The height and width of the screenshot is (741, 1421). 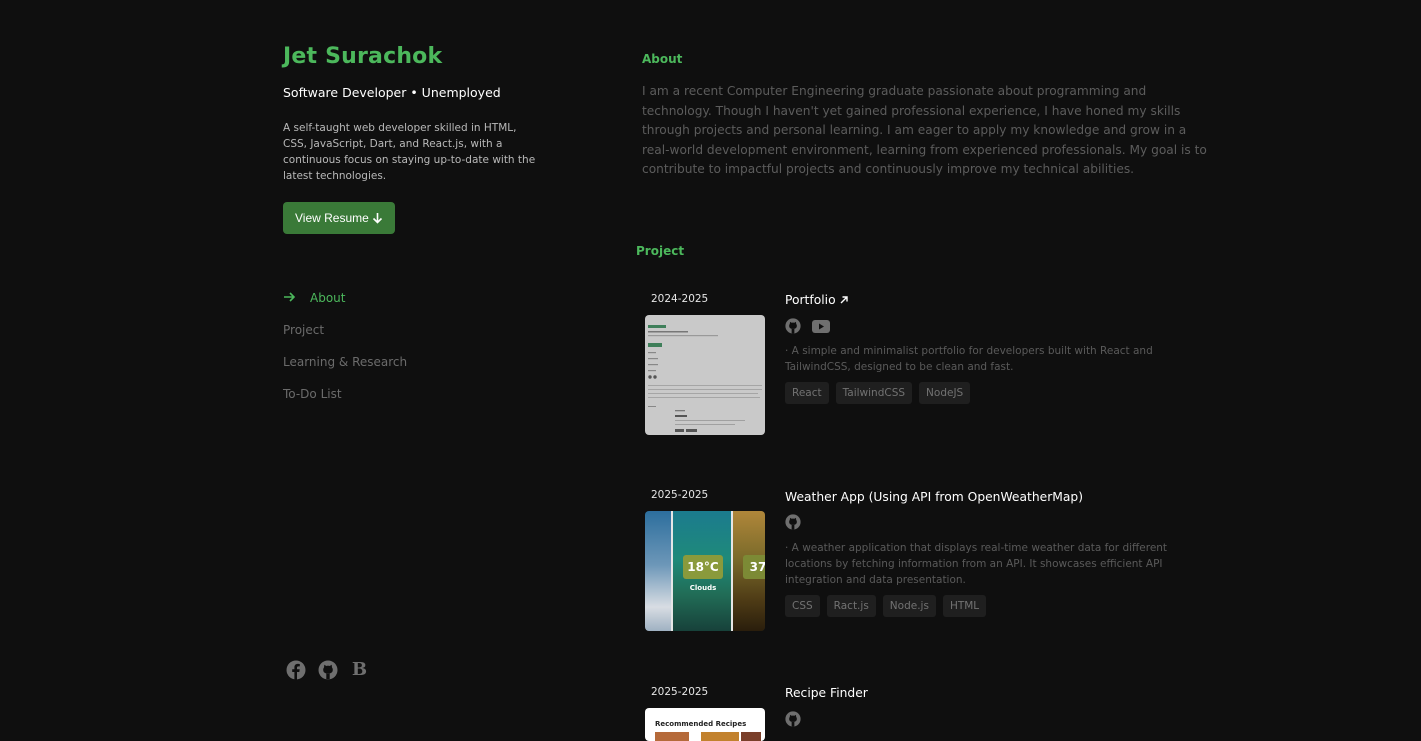 I want to click on arrow-down-icon, so click(x=377, y=218).